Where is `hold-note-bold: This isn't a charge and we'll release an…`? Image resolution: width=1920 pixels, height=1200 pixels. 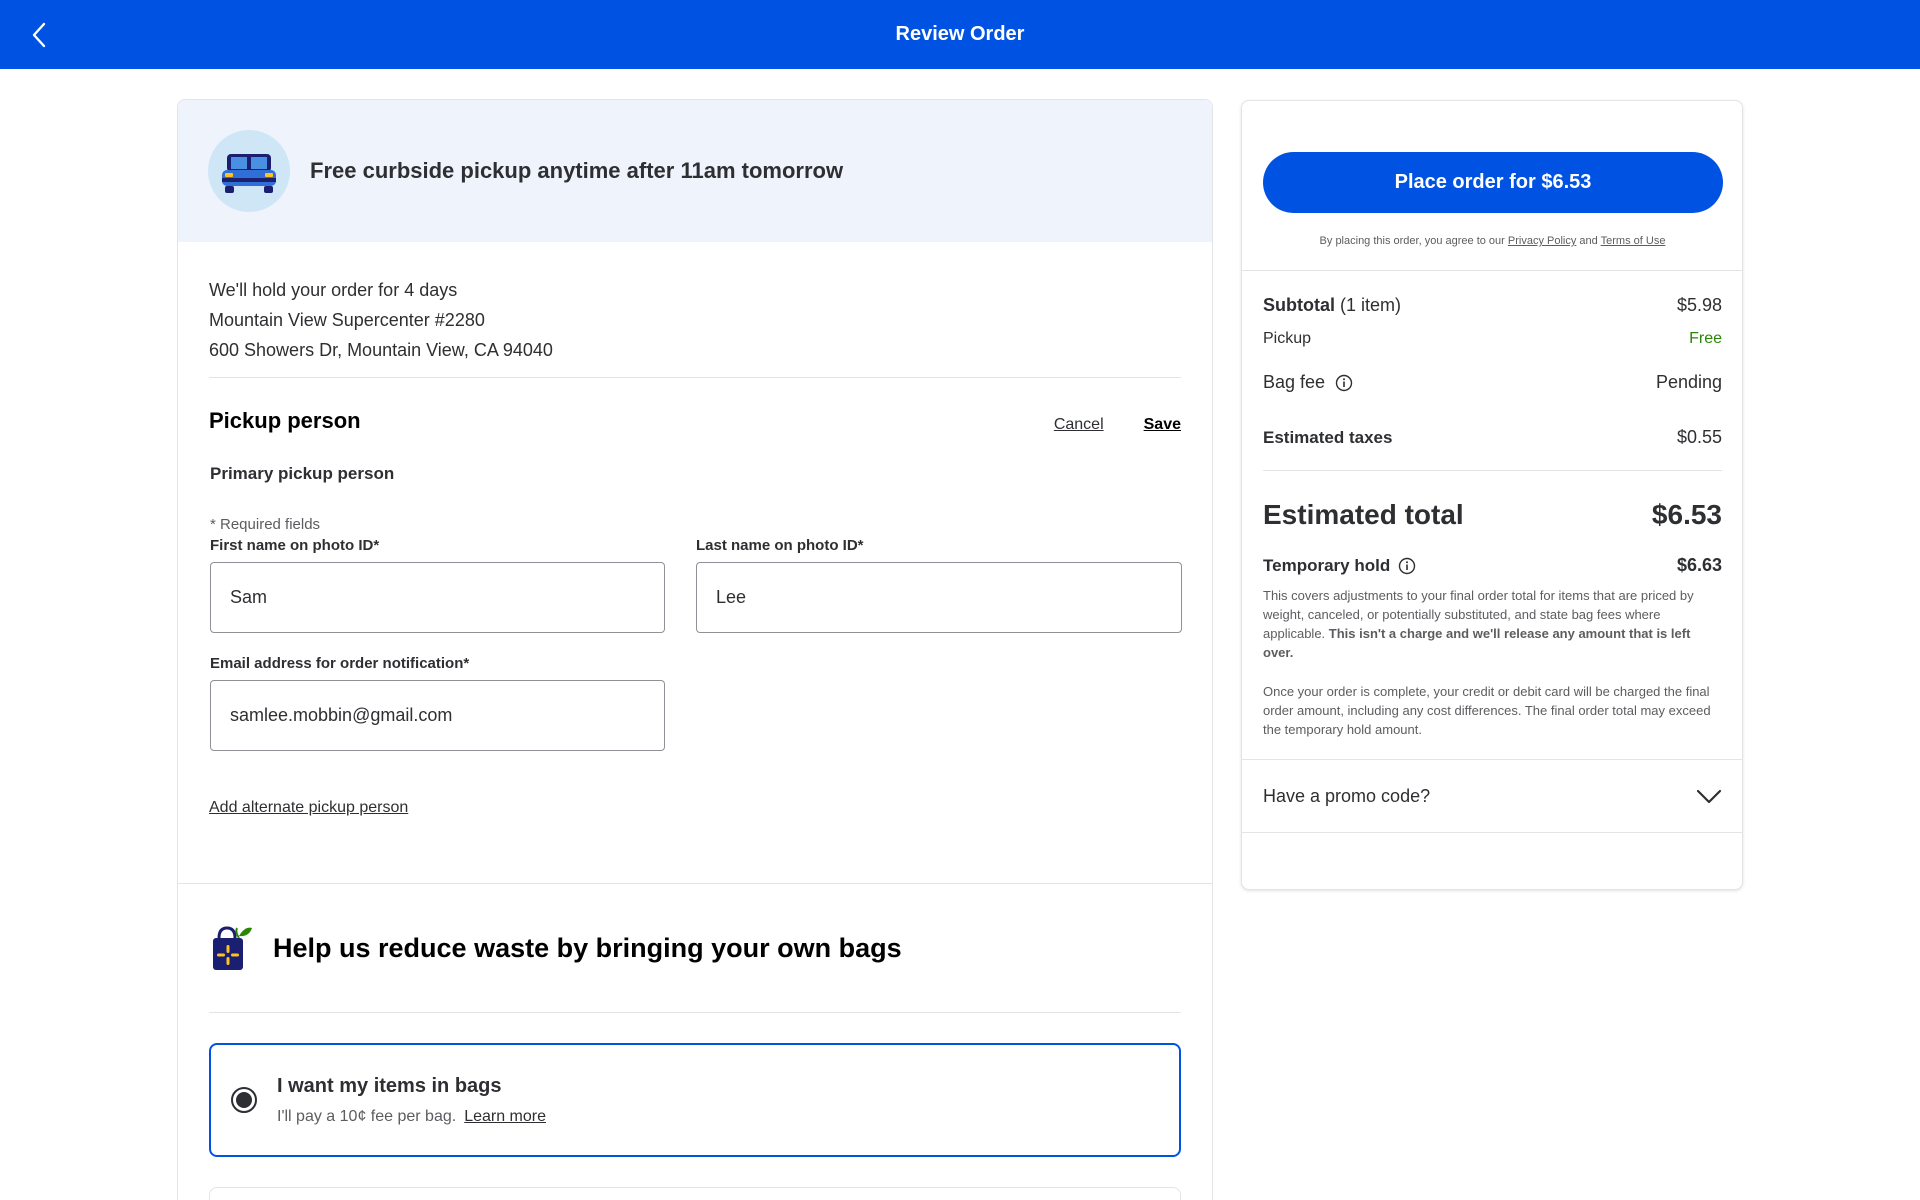 hold-note-bold: This isn't a charge and we'll release an… is located at coordinates (1477, 643).